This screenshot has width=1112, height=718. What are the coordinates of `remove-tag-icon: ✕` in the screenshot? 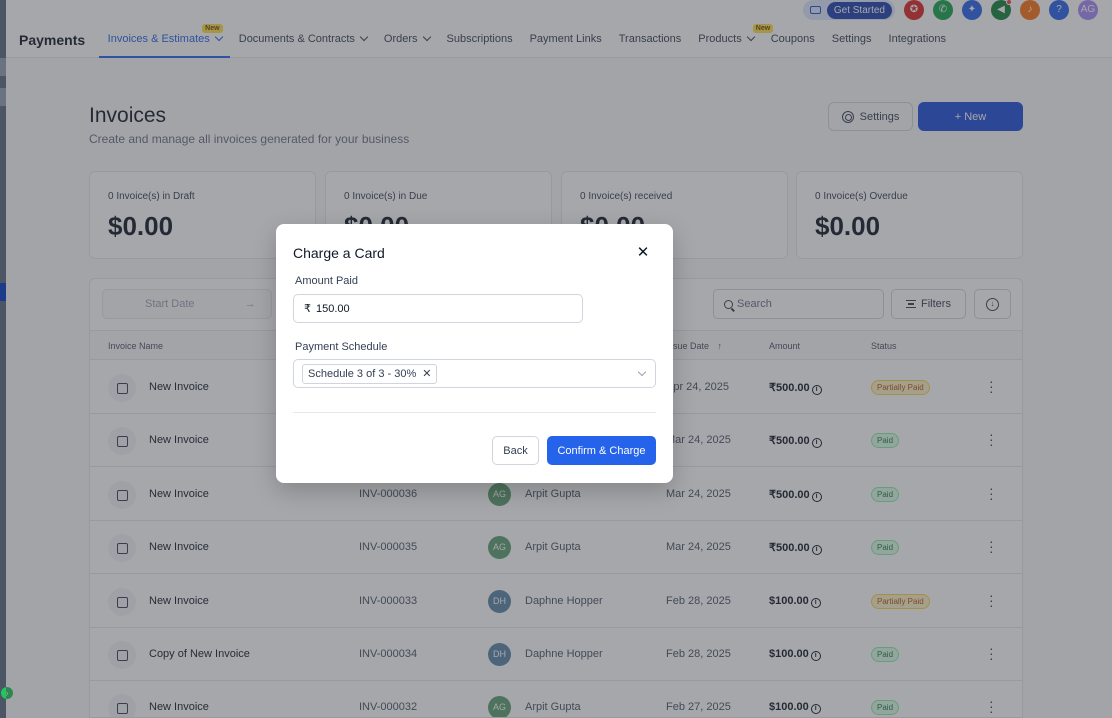 It's located at (426, 374).